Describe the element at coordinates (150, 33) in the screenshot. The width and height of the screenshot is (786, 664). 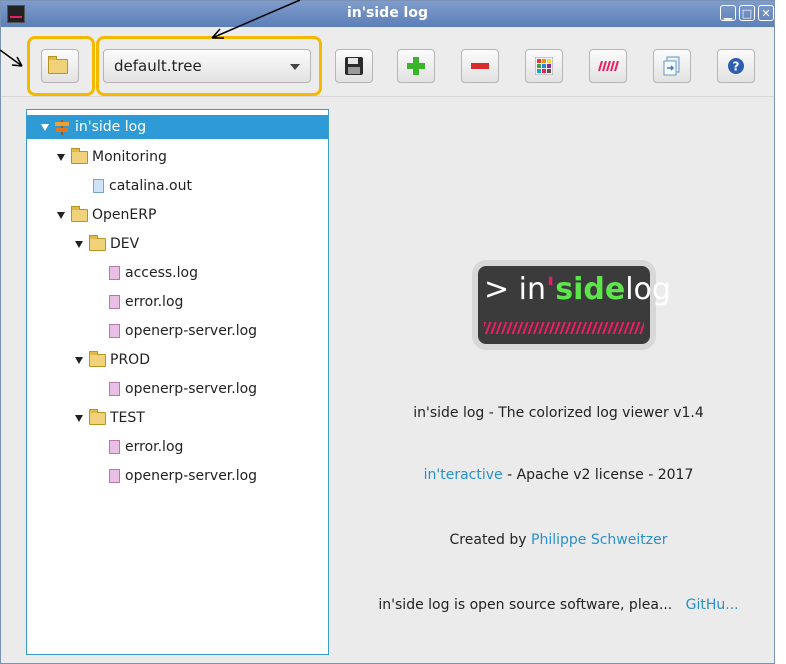
I see `annotation-arrows` at that location.